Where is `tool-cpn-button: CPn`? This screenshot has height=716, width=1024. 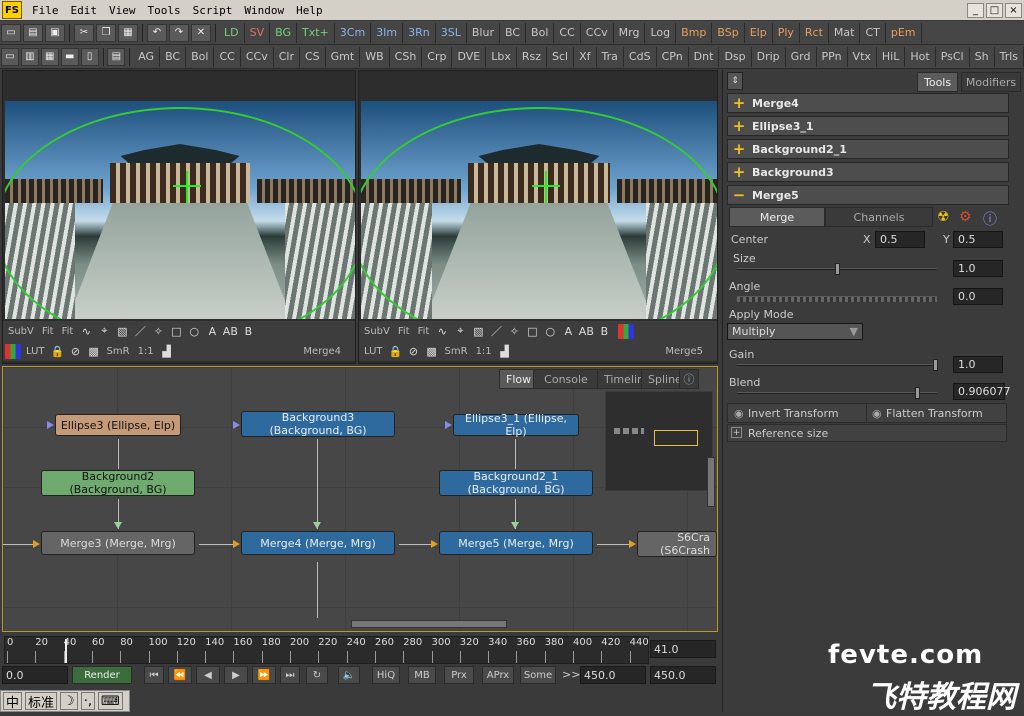
tool-cpn-button: CPn is located at coordinates (673, 56).